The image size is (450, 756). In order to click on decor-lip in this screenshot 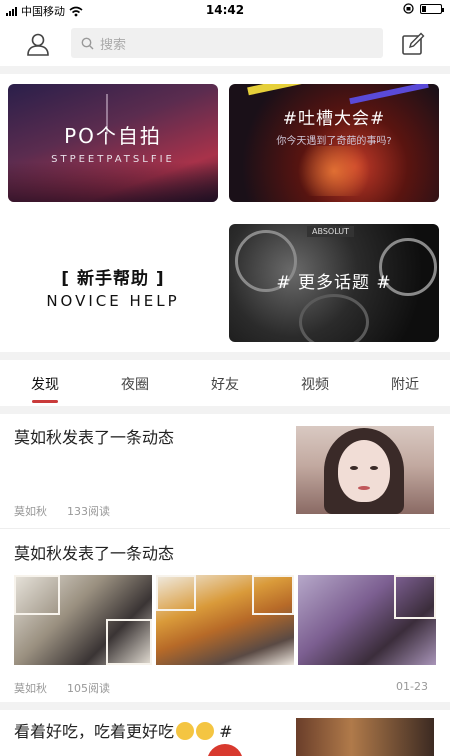, I will do `click(364, 488)`.